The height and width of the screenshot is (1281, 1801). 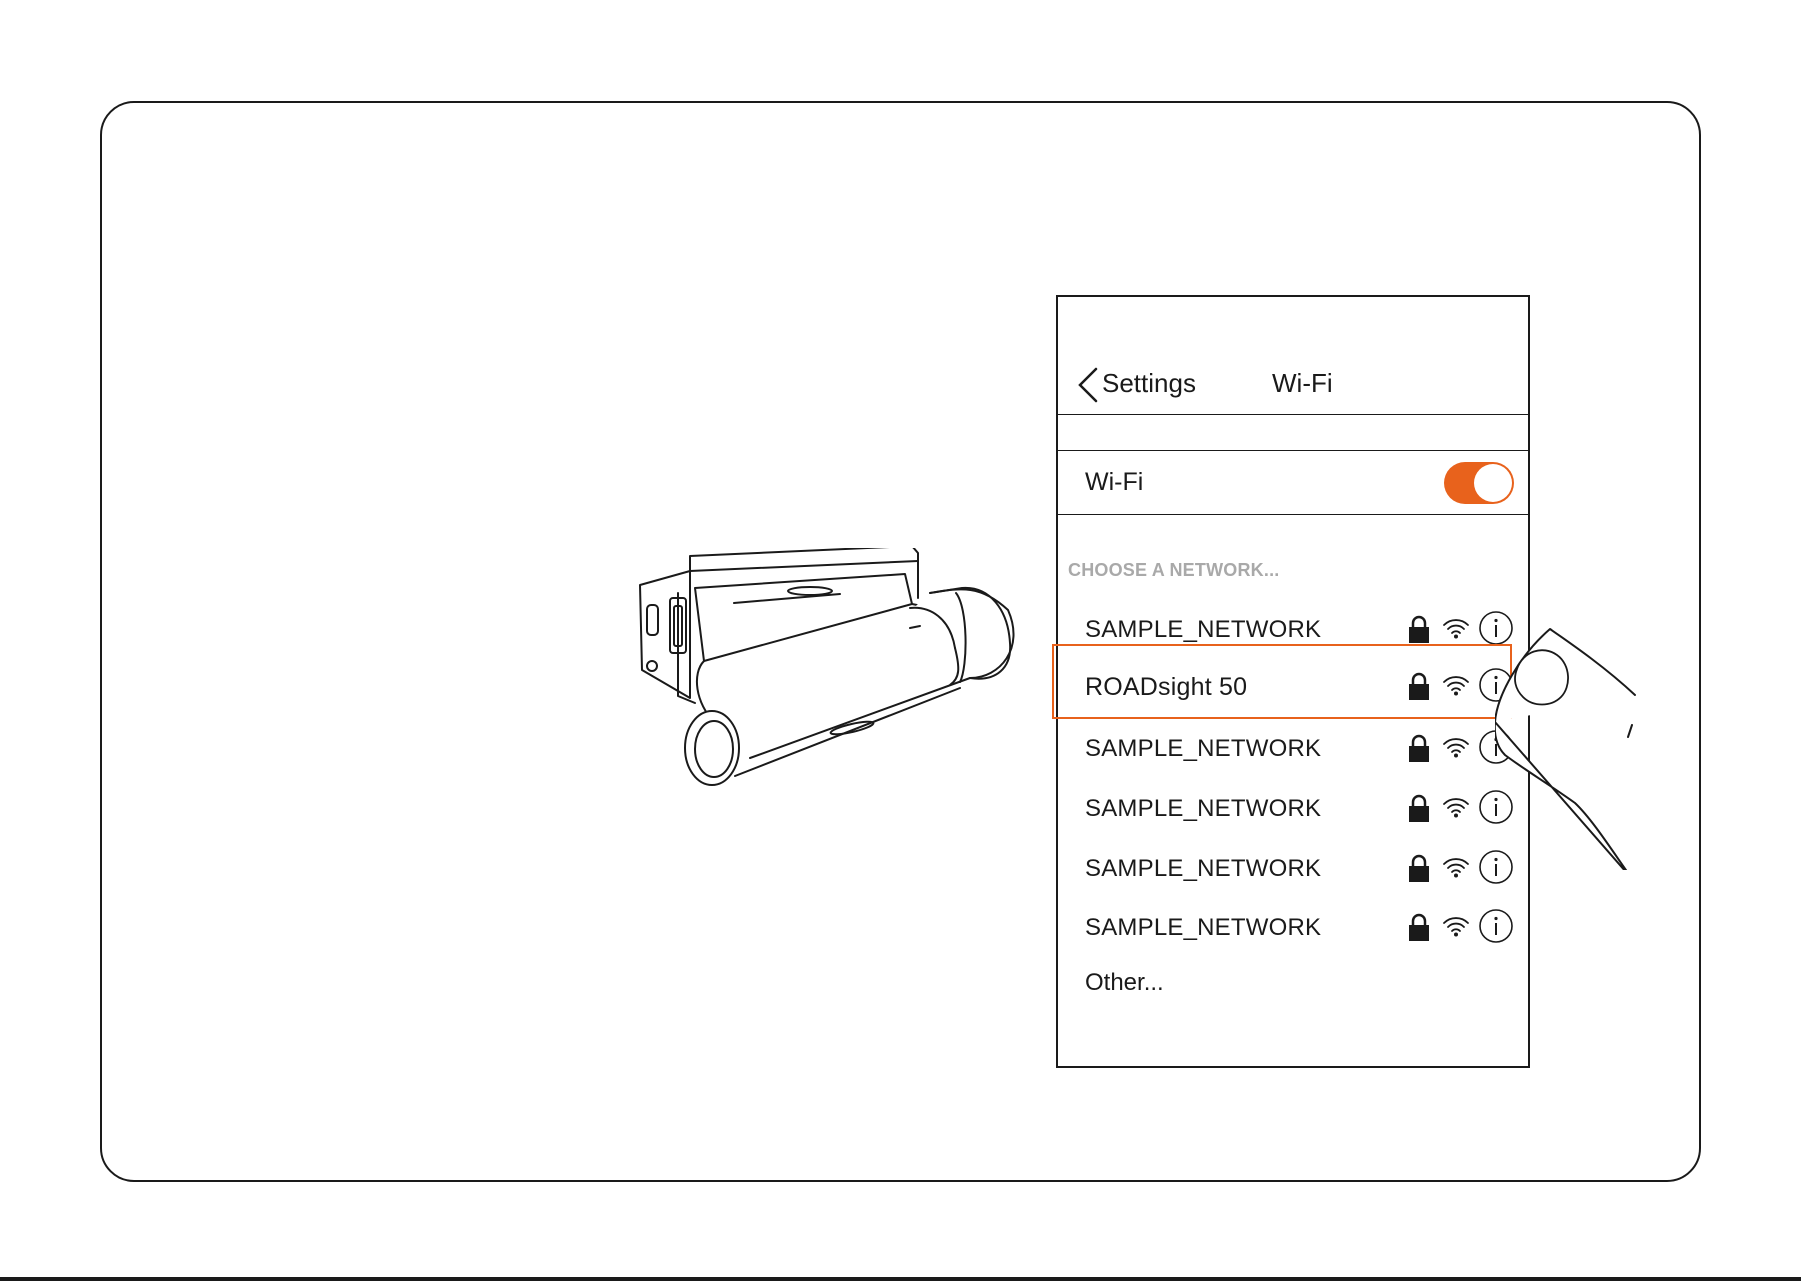 What do you see at coordinates (1293, 482) in the screenshot?
I see `wifi-toggle-row: Wi-Fi` at bounding box center [1293, 482].